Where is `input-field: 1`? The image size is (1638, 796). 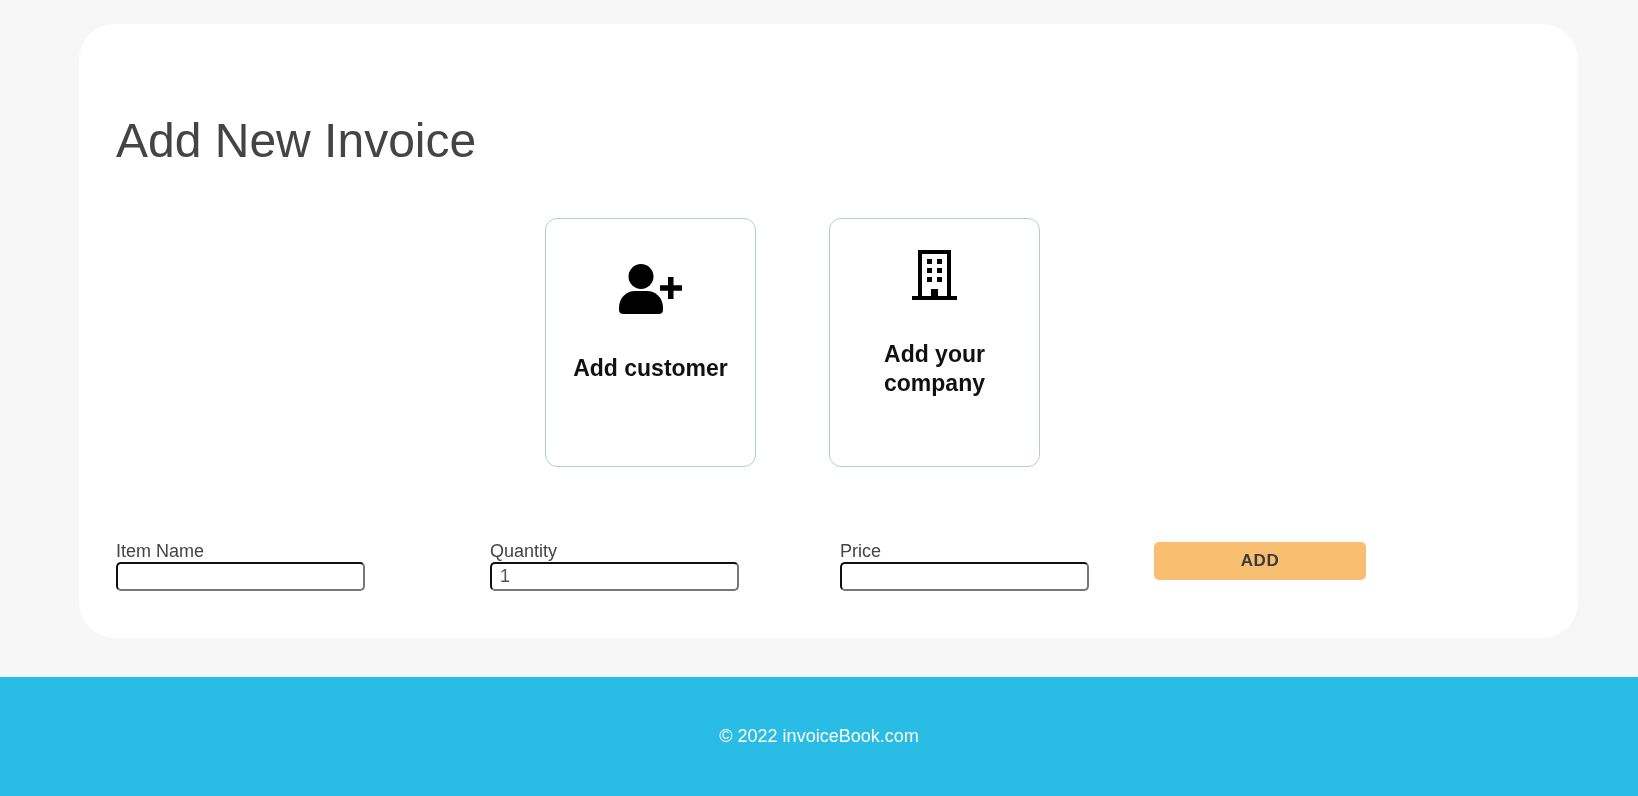
input-field: 1 is located at coordinates (614, 576).